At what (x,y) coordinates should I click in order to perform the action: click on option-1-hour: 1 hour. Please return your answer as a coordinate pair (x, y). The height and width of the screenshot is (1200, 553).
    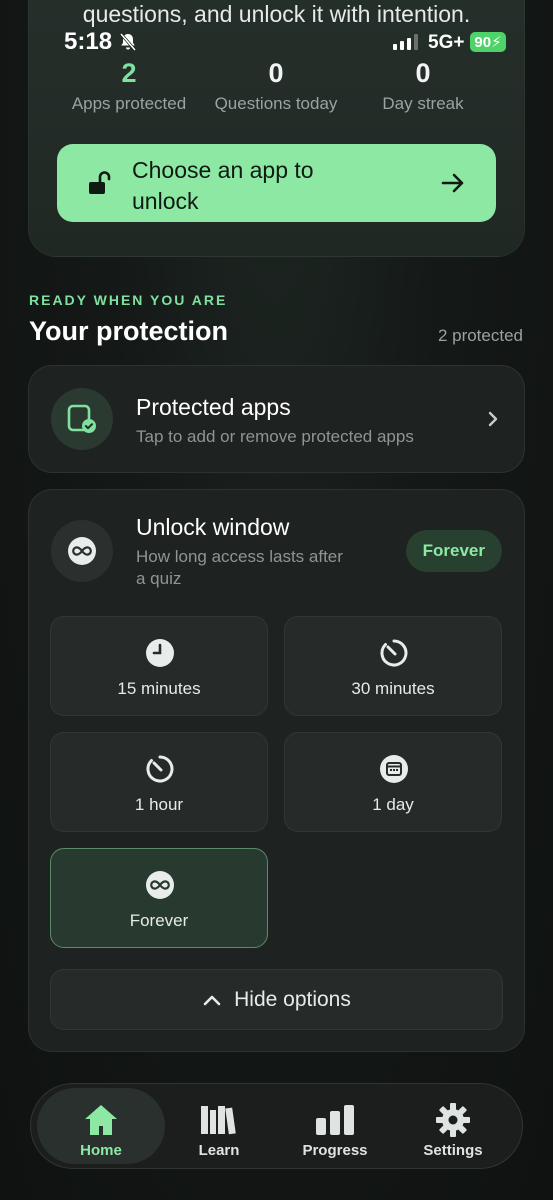
    Looking at the image, I should click on (159, 782).